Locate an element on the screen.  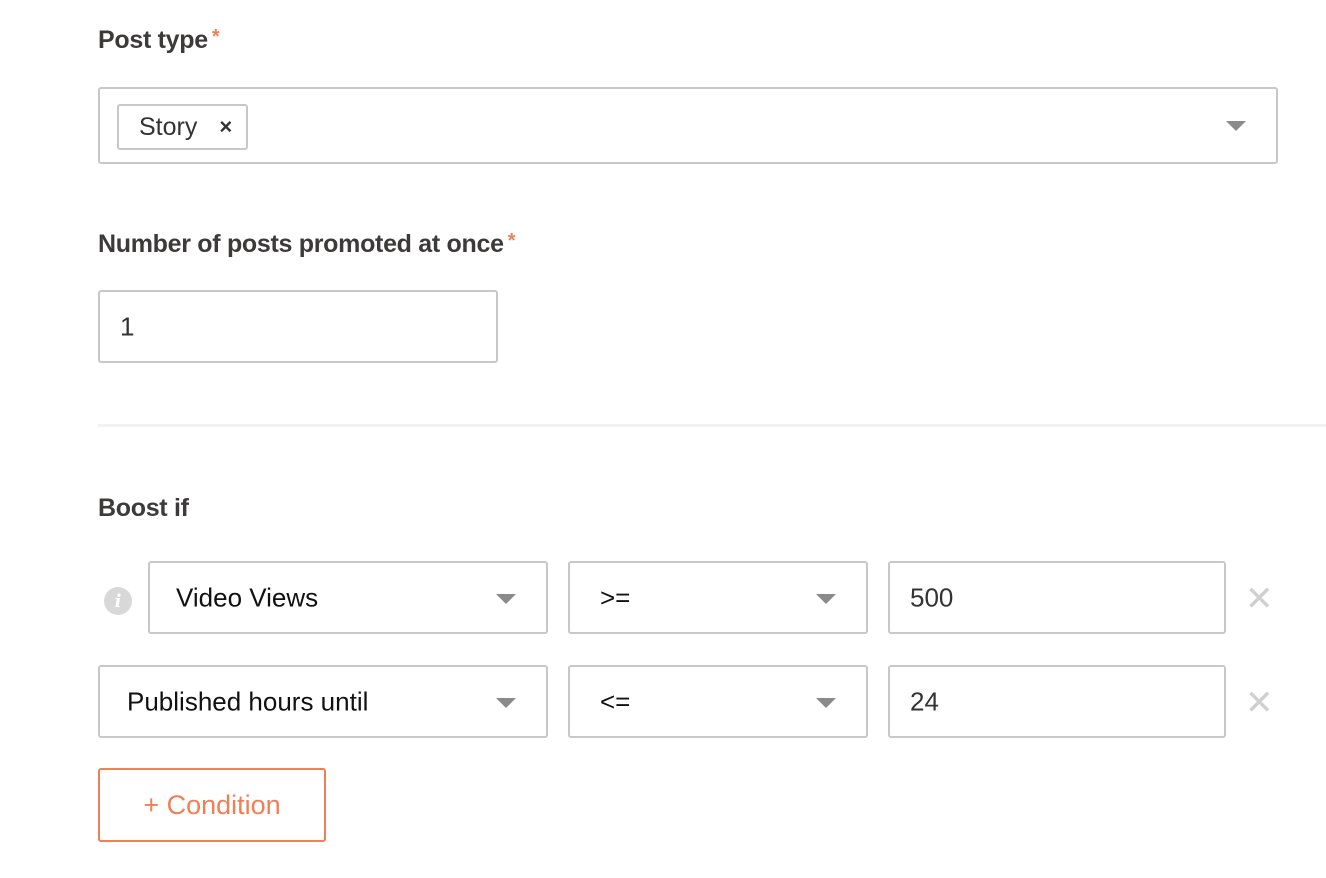
condition-1-value-input: 500 is located at coordinates (1057, 597).